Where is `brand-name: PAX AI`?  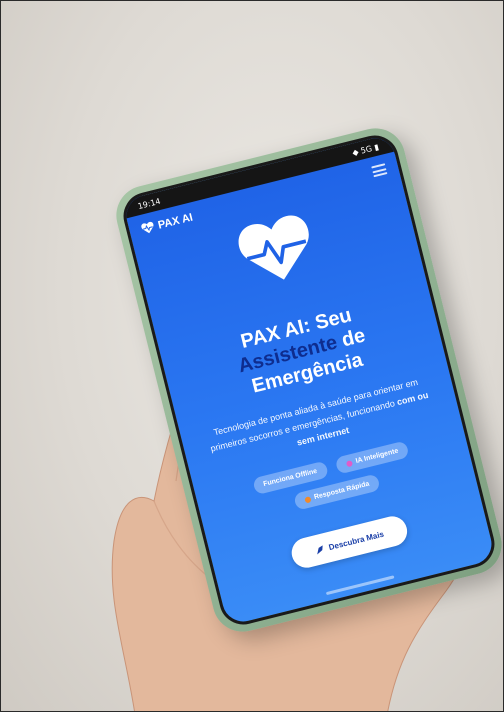
brand-name: PAX AI is located at coordinates (175, 221).